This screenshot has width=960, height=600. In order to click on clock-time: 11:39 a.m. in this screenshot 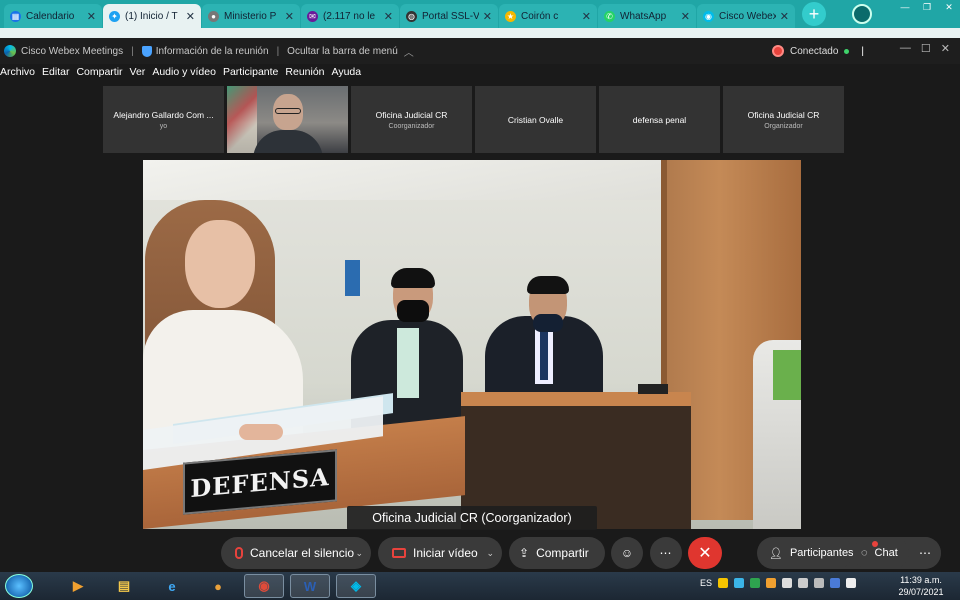, I will do `click(921, 580)`.